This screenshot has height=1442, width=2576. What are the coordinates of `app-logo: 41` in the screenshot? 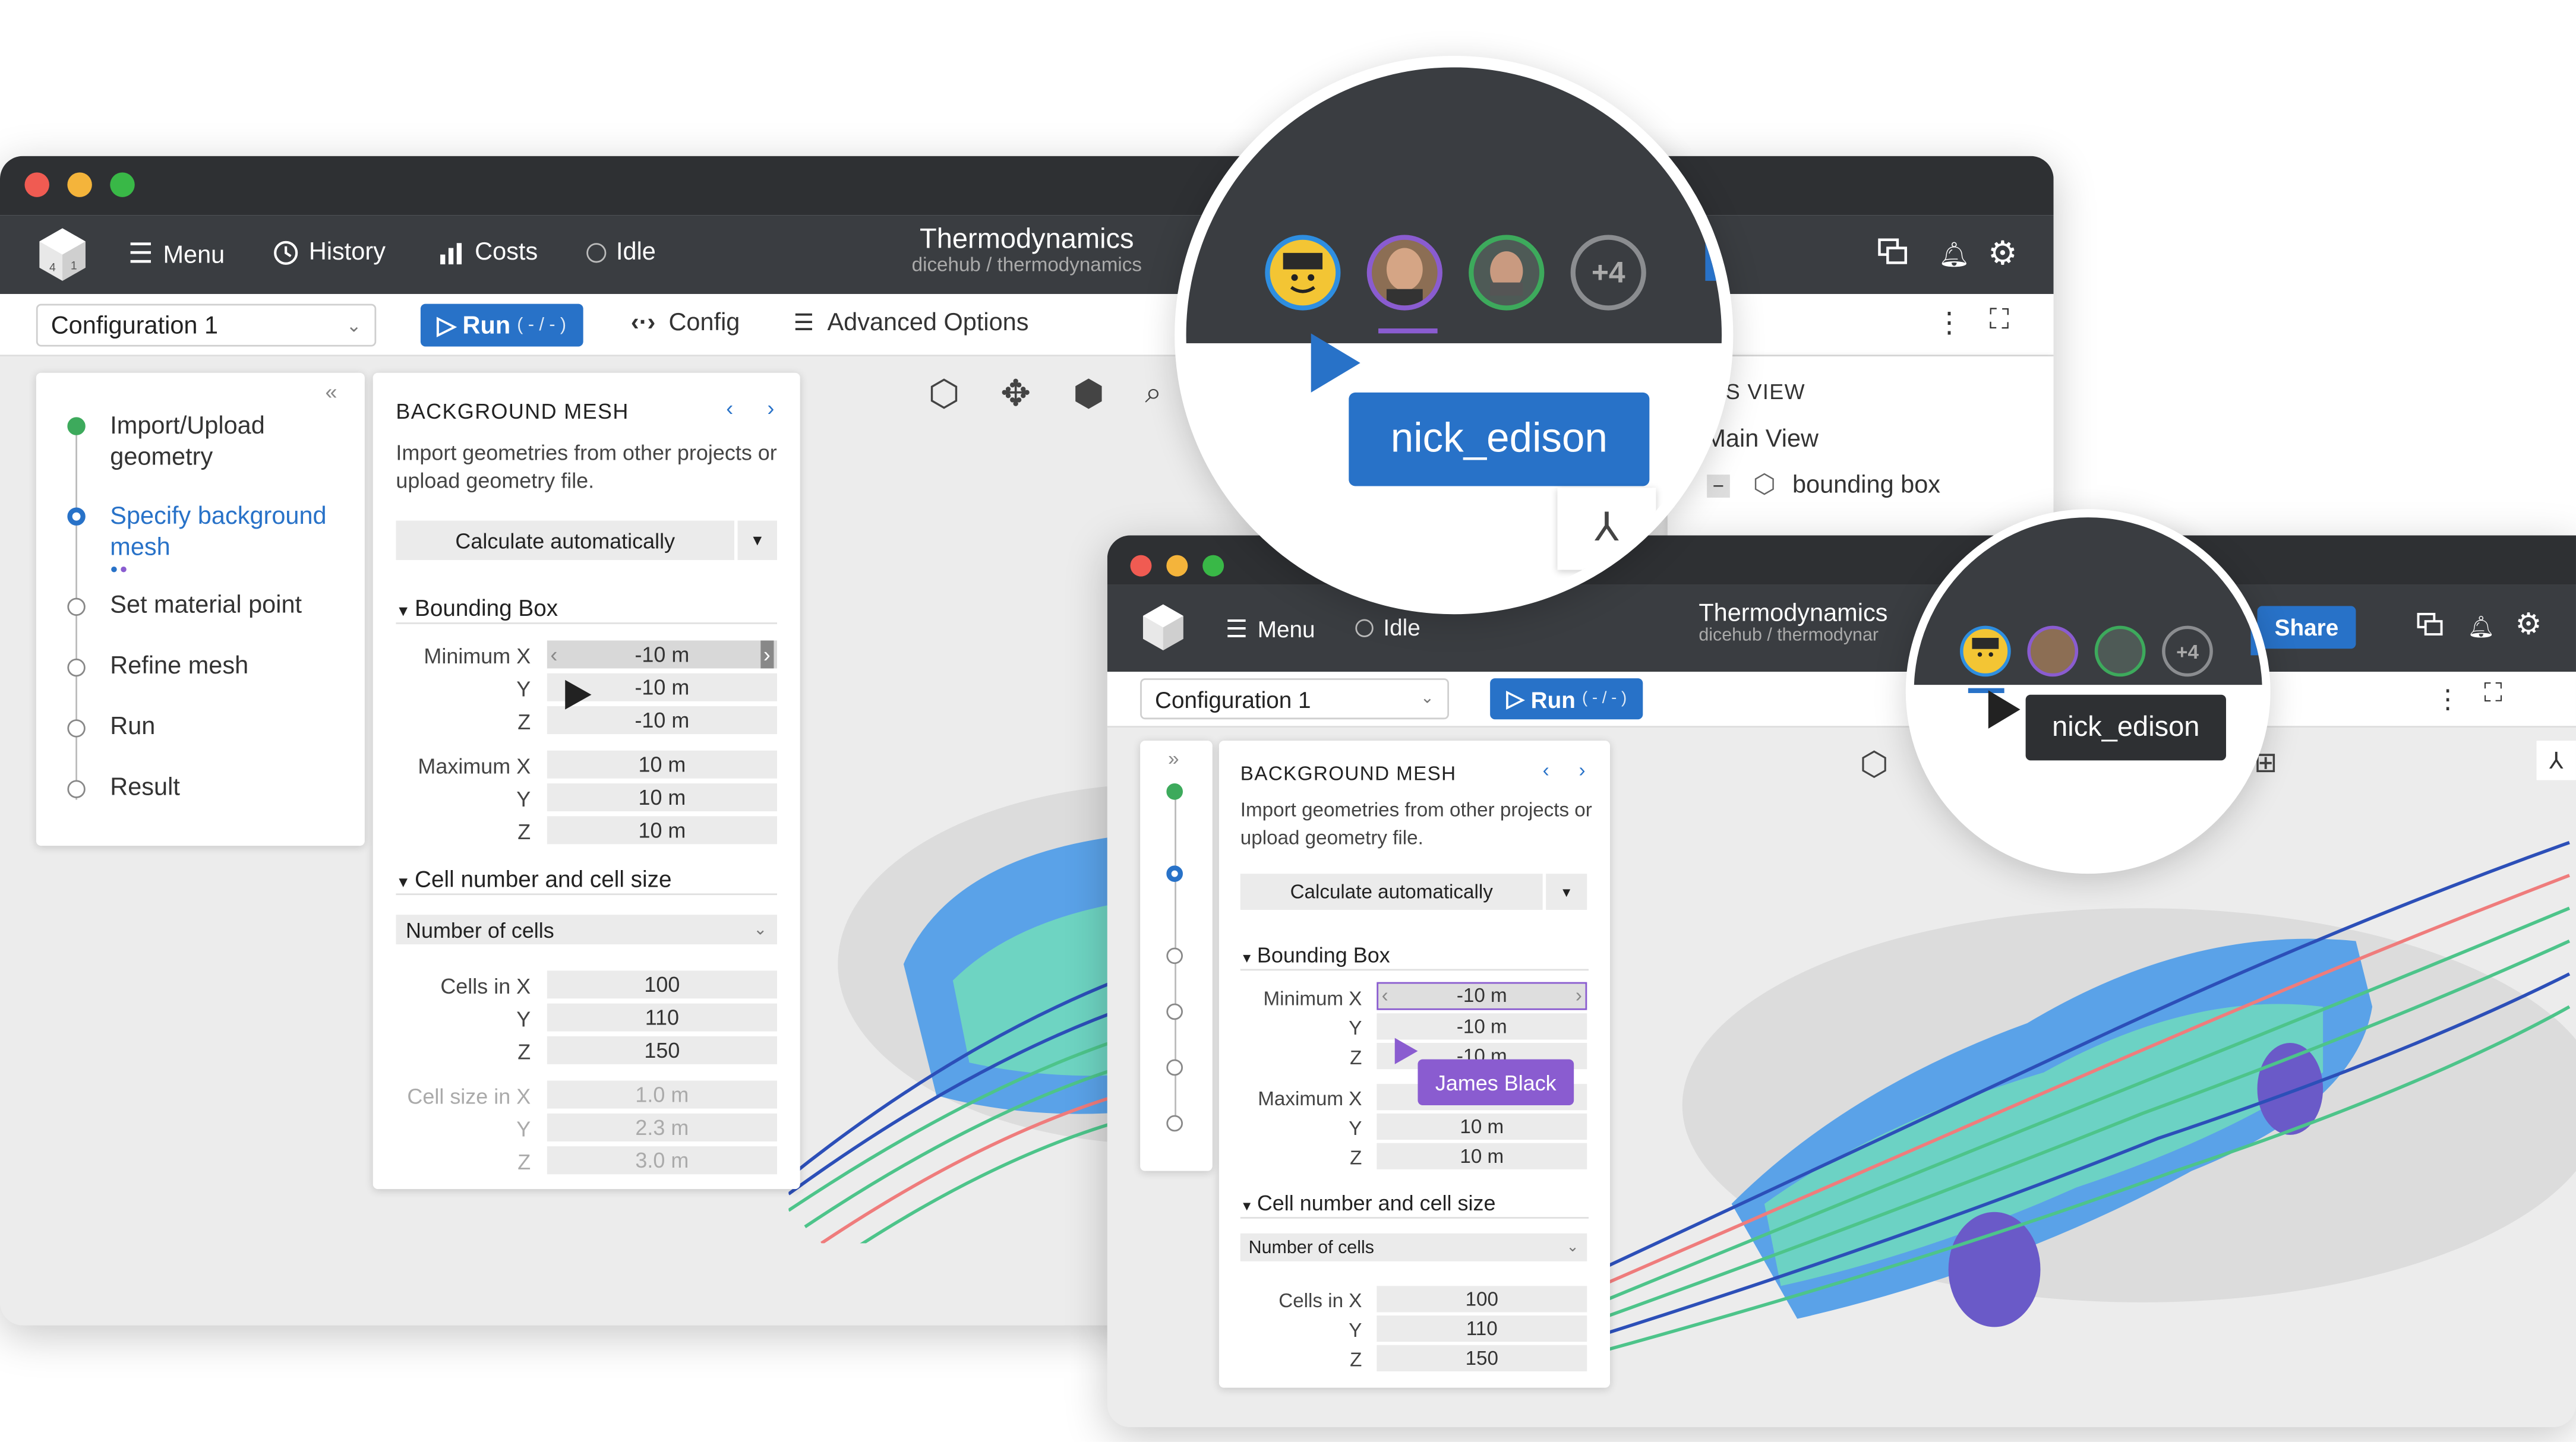 It's located at (62, 254).